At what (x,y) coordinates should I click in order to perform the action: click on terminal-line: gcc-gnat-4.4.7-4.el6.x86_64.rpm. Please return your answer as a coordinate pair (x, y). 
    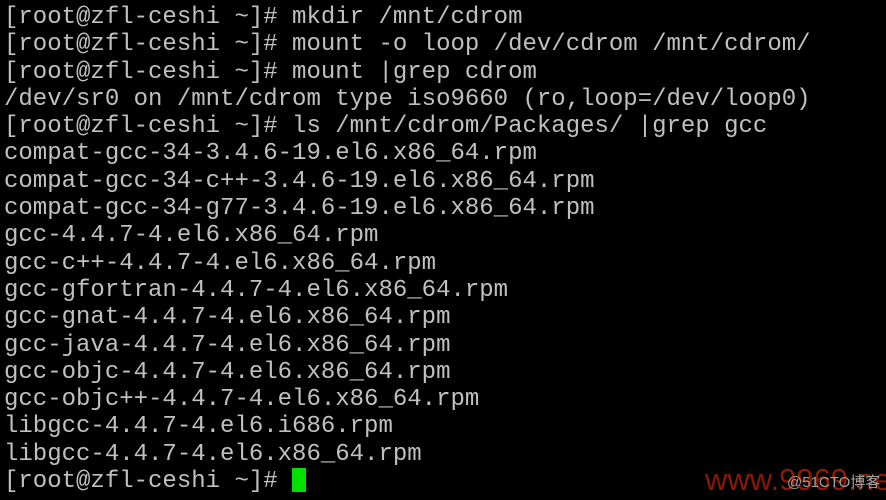
    Looking at the image, I should click on (227, 318).